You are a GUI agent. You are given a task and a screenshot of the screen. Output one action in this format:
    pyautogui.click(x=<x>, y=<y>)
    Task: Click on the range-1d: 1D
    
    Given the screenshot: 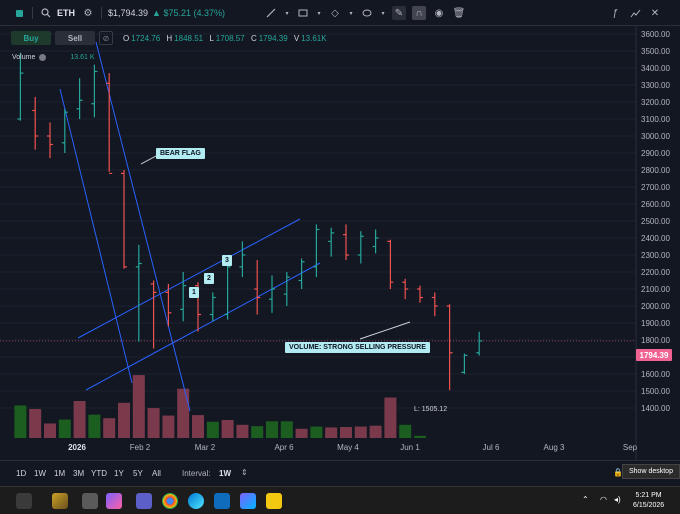 What is the action you would take?
    pyautogui.click(x=21, y=473)
    